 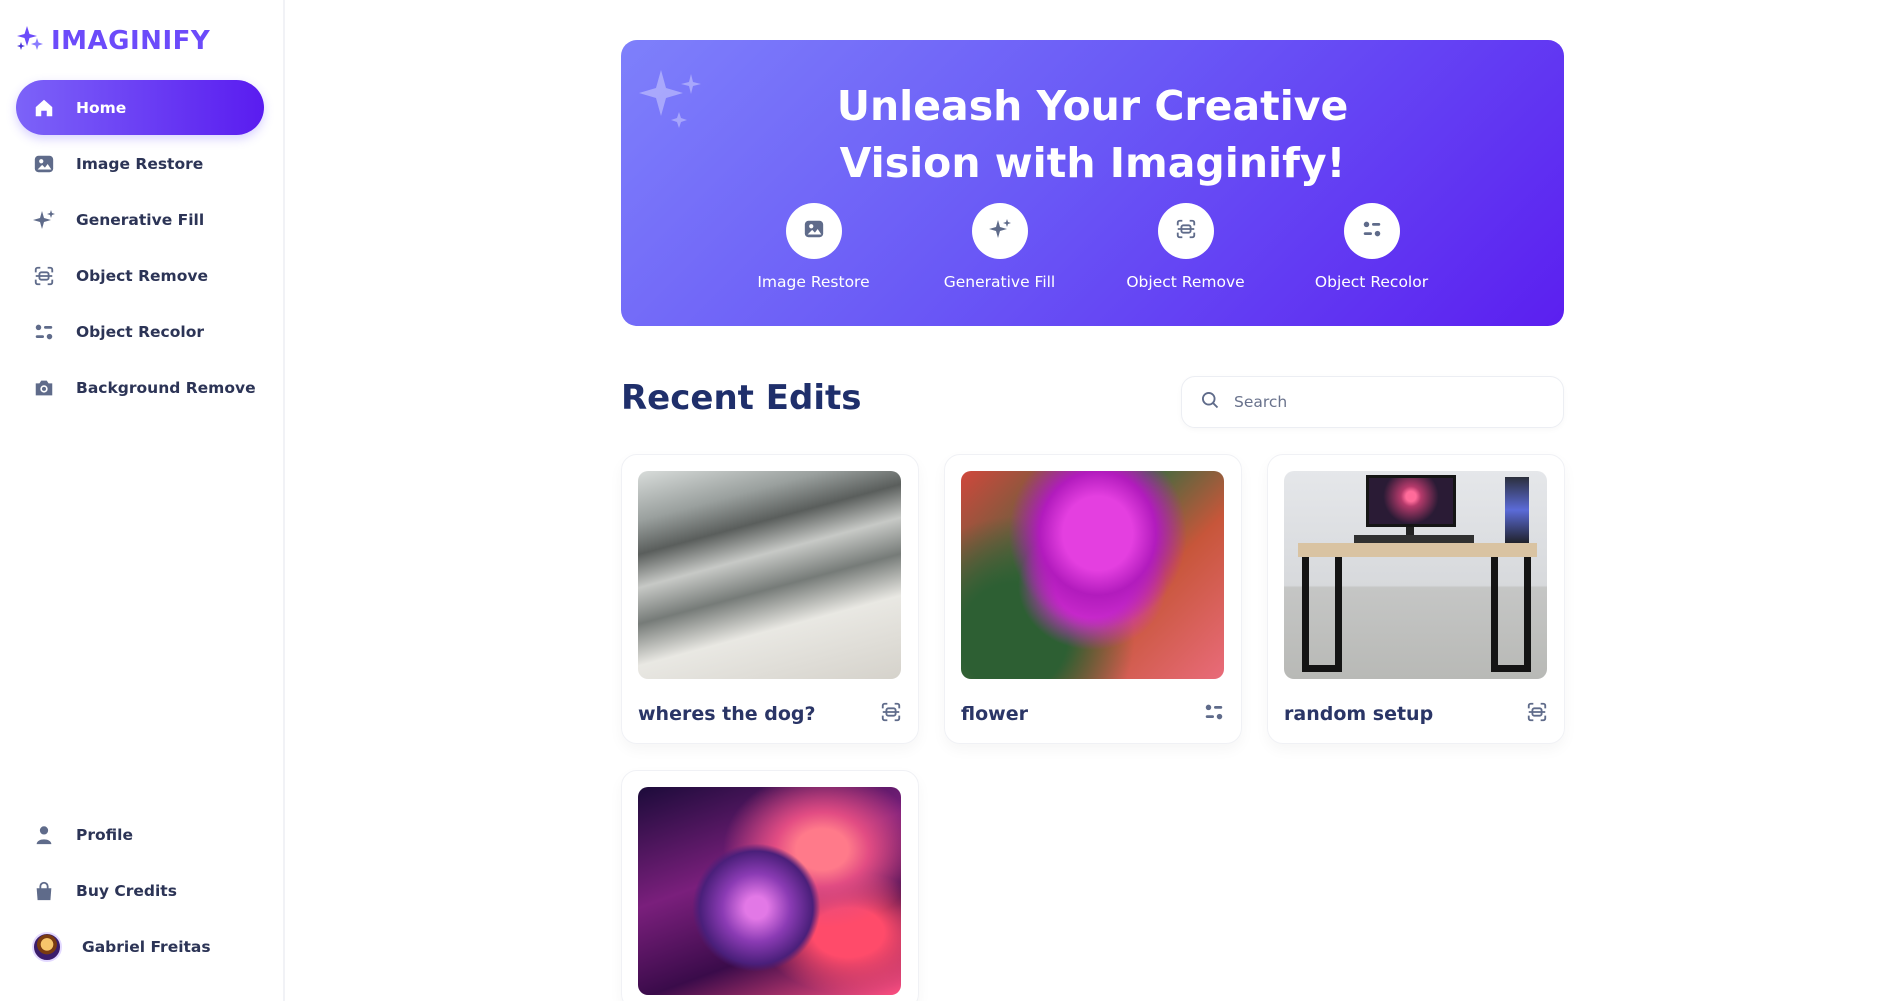 I want to click on thumb-mat, so click(x=1414, y=539).